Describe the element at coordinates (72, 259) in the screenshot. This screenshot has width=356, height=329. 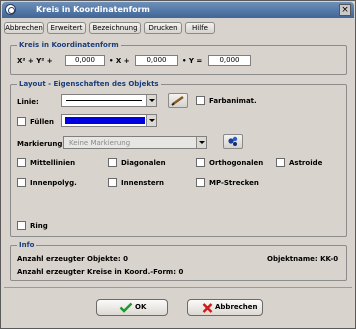
I see `objects-count-label: Anzahl erzeugter Objekte: 0` at that location.